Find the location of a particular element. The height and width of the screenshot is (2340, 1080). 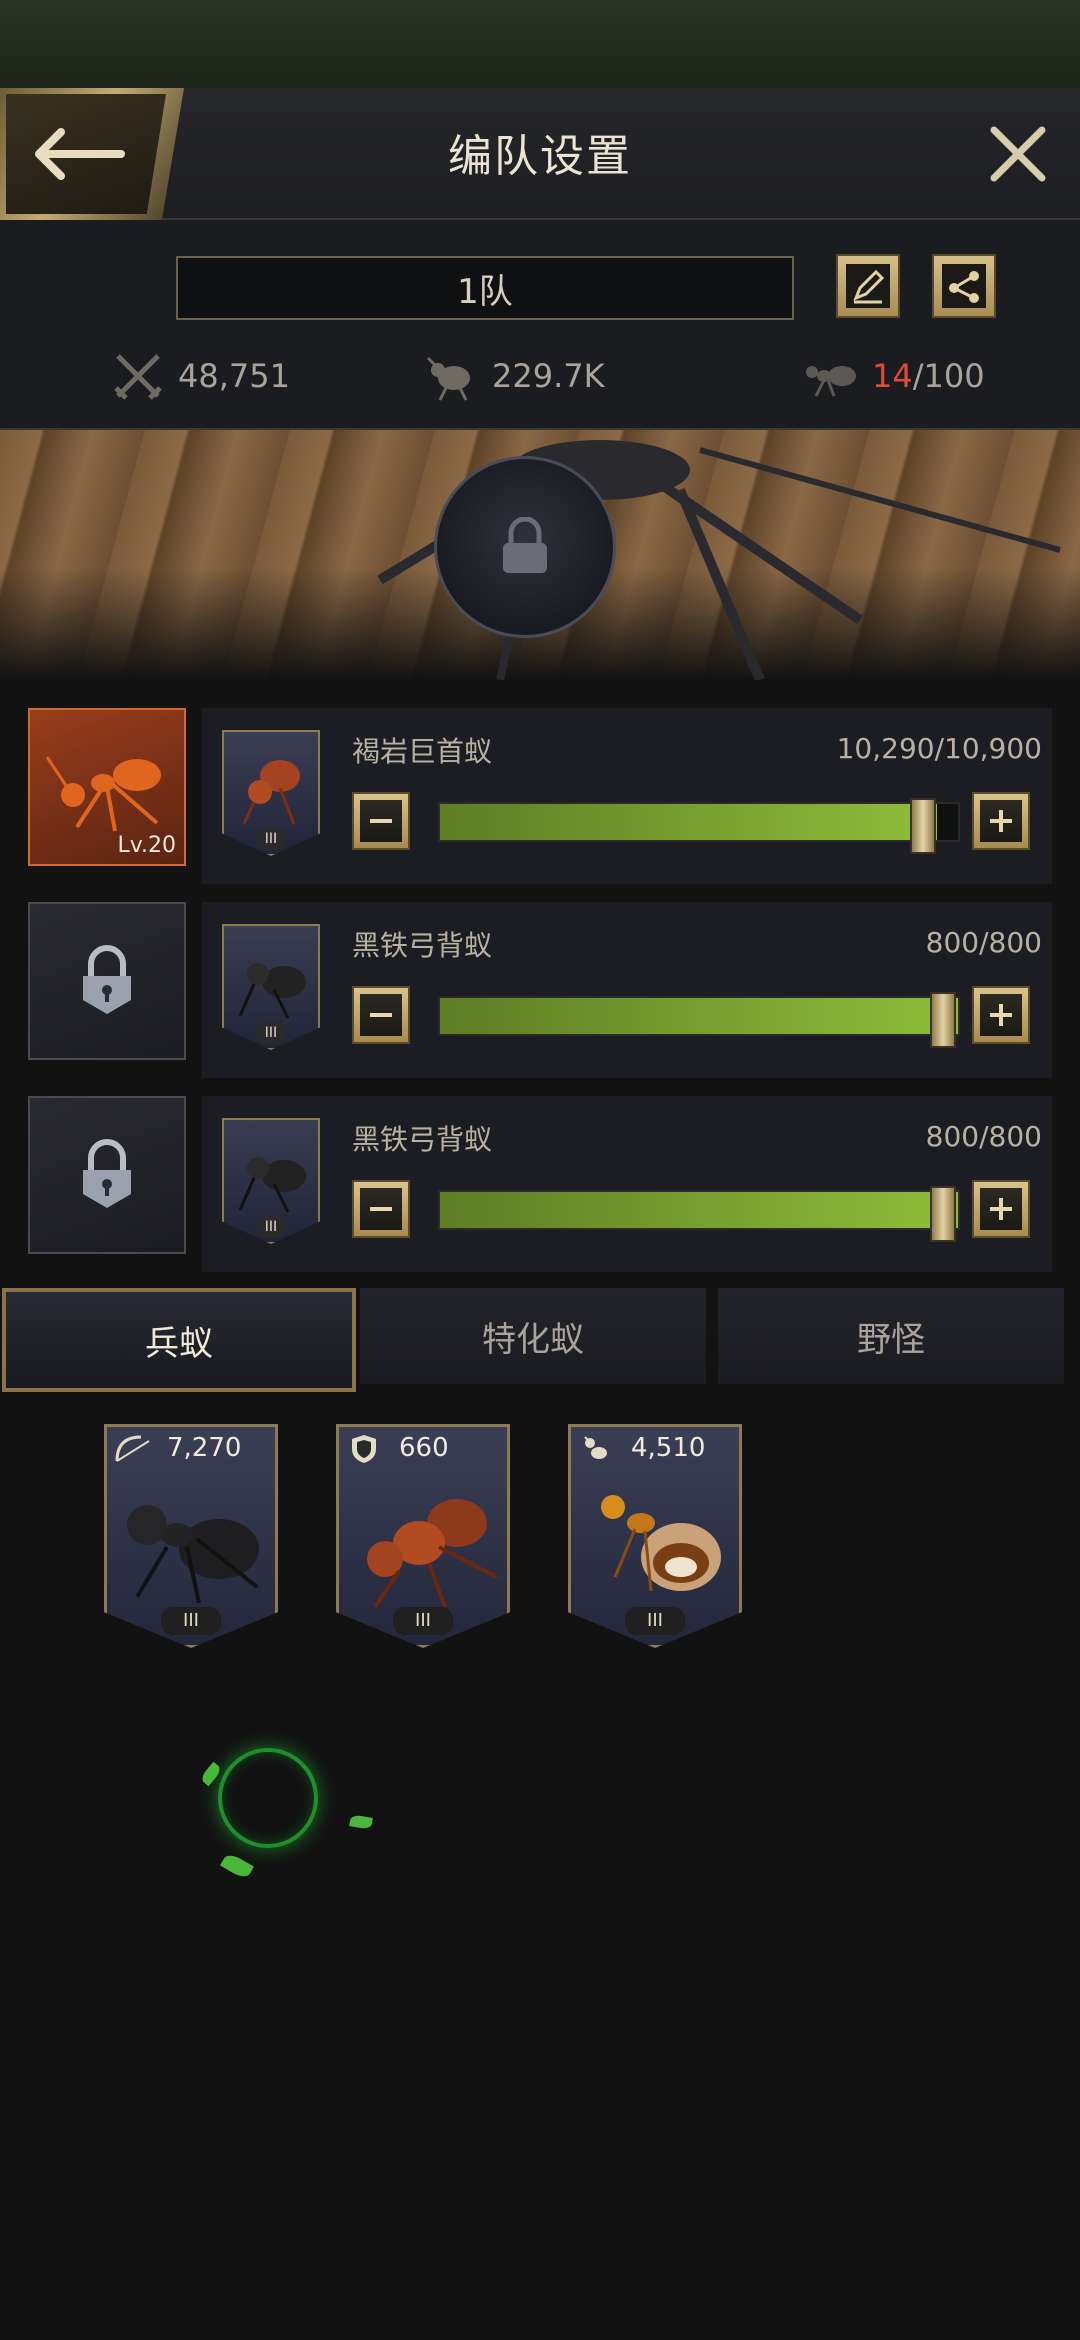

share-button is located at coordinates (964, 286).